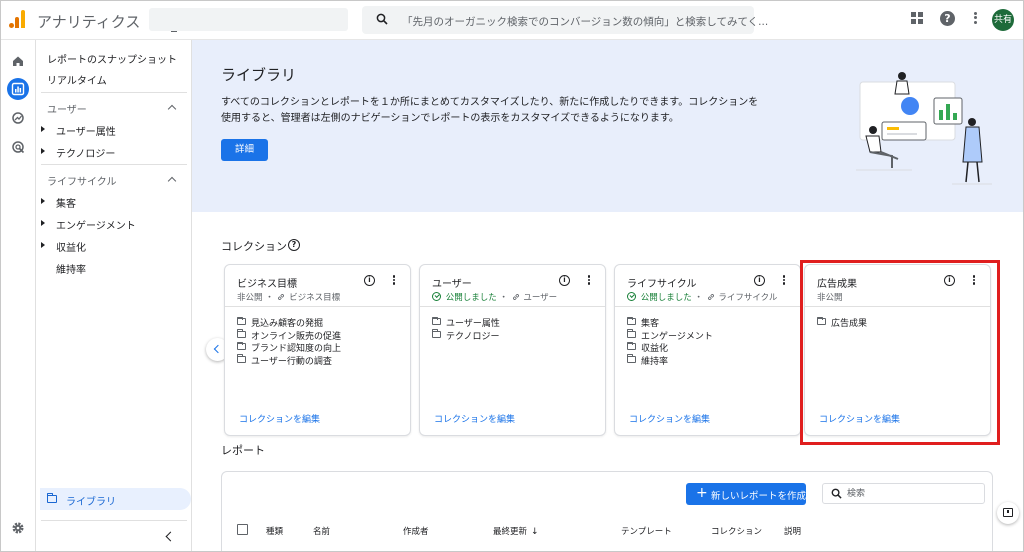 The image size is (1024, 552). Describe the element at coordinates (288, 297) in the screenshot. I see `card-status: 非公開 ・ ビジネス目標` at that location.